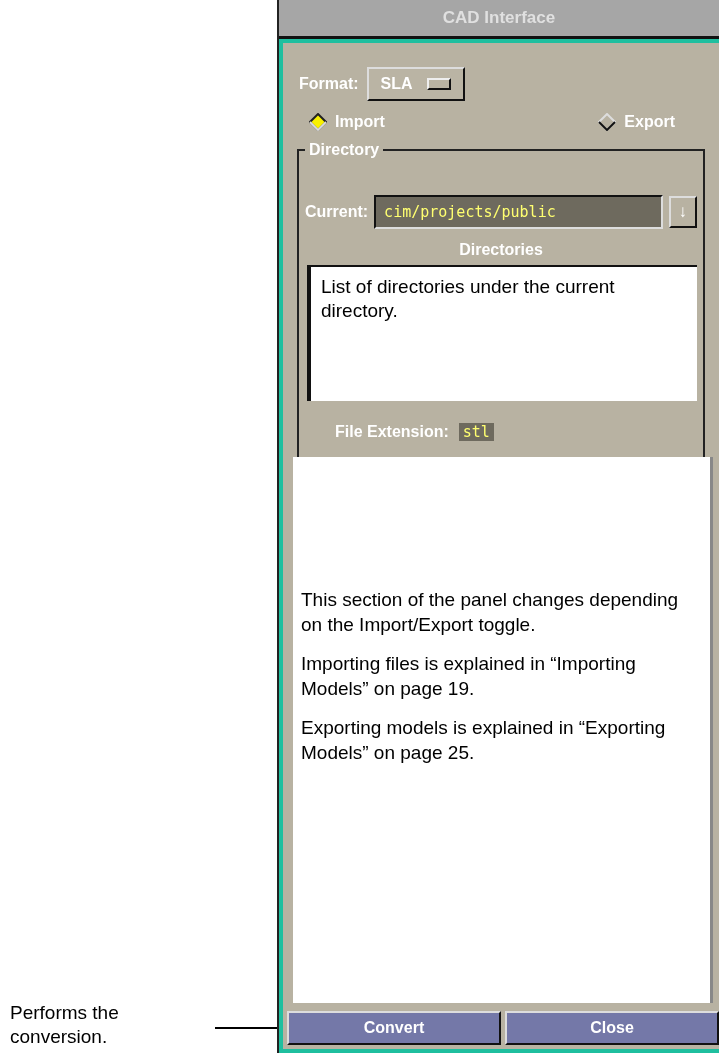  Describe the element at coordinates (337, 212) in the screenshot. I see `current-label: Current:` at that location.